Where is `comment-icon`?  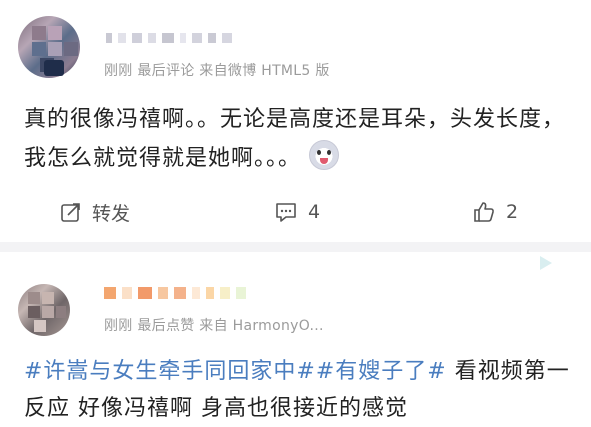 comment-icon is located at coordinates (286, 212).